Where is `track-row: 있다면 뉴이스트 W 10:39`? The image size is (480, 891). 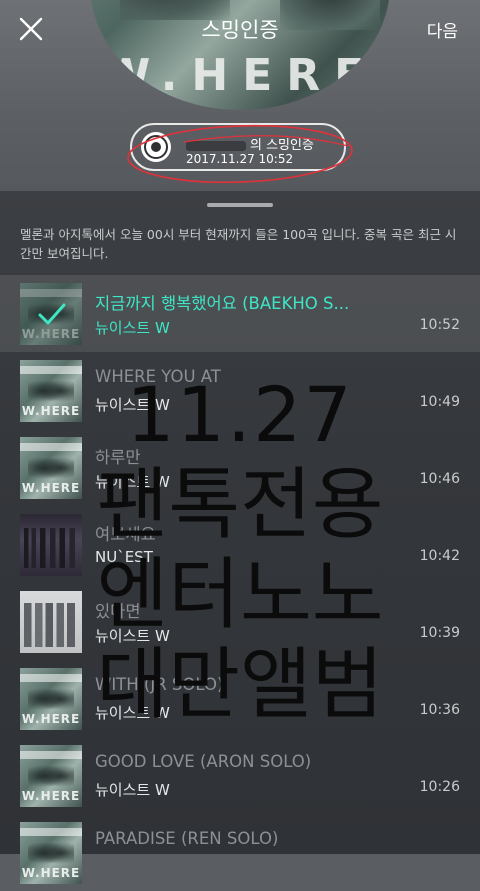
track-row: 있다면 뉴이스트 W 10:39 is located at coordinates (240, 621).